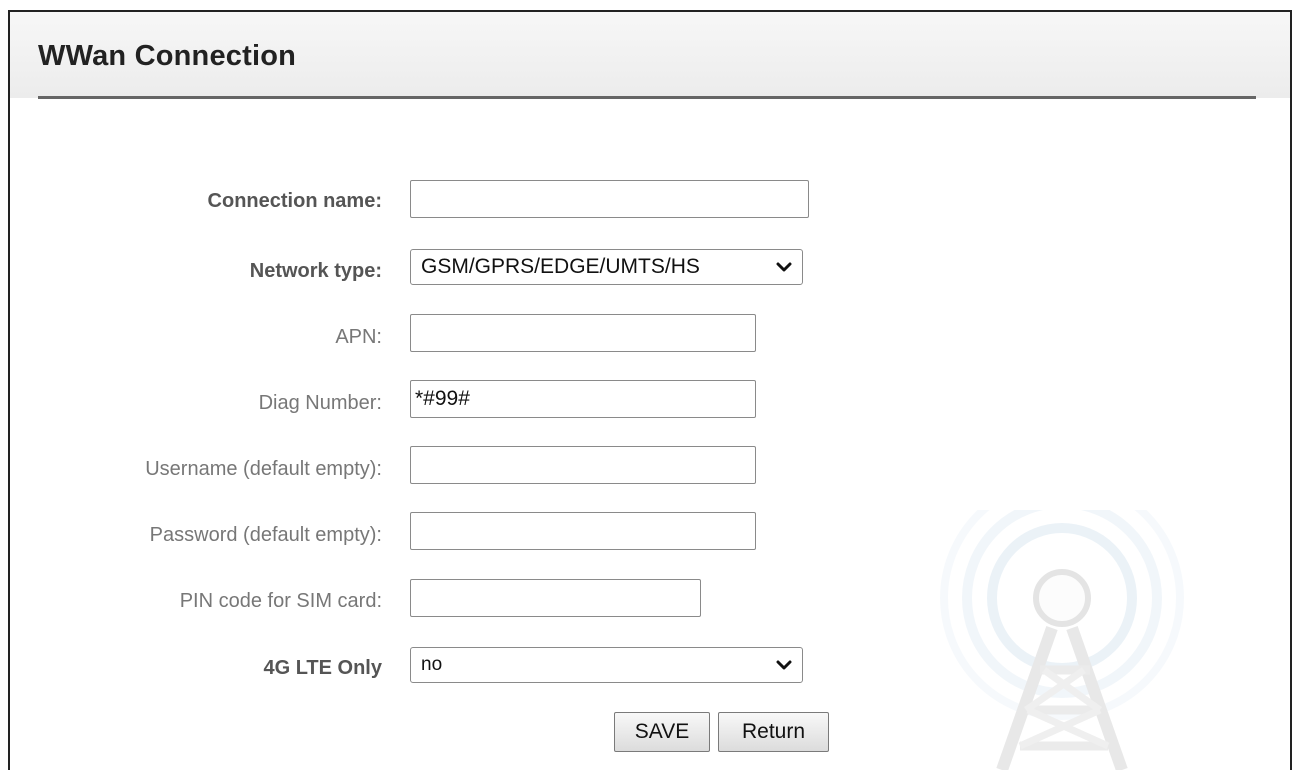 This screenshot has width=1305, height=770. Describe the element at coordinates (167, 56) in the screenshot. I see `page-title: WWan Connection` at that location.